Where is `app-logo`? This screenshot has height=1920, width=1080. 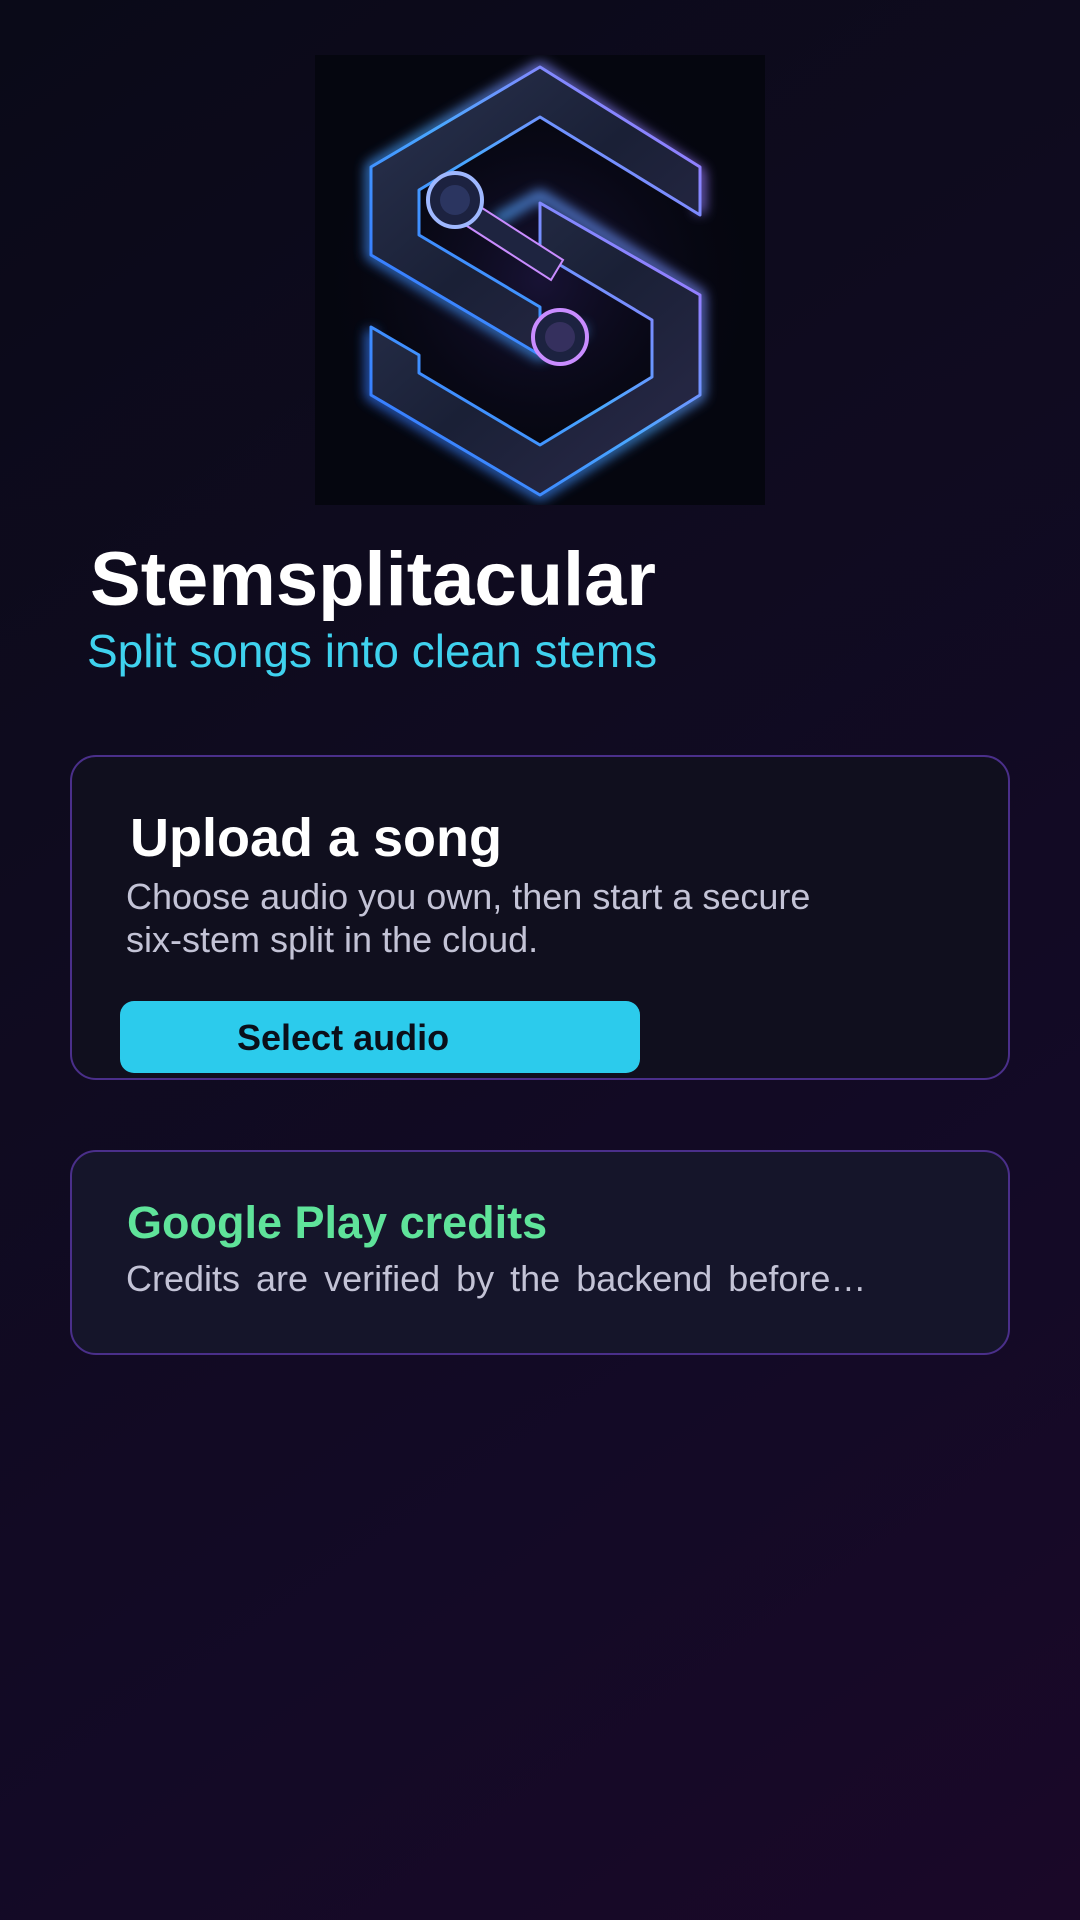 app-logo is located at coordinates (540, 280).